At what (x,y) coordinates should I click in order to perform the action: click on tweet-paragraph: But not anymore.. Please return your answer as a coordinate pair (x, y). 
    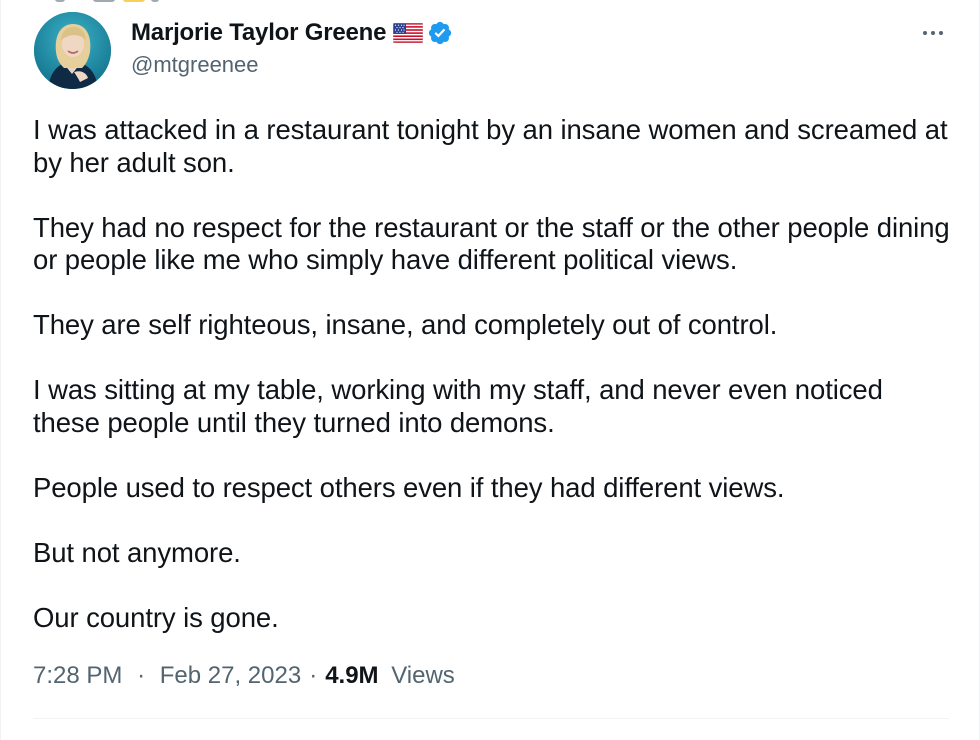
    Looking at the image, I should click on (137, 552).